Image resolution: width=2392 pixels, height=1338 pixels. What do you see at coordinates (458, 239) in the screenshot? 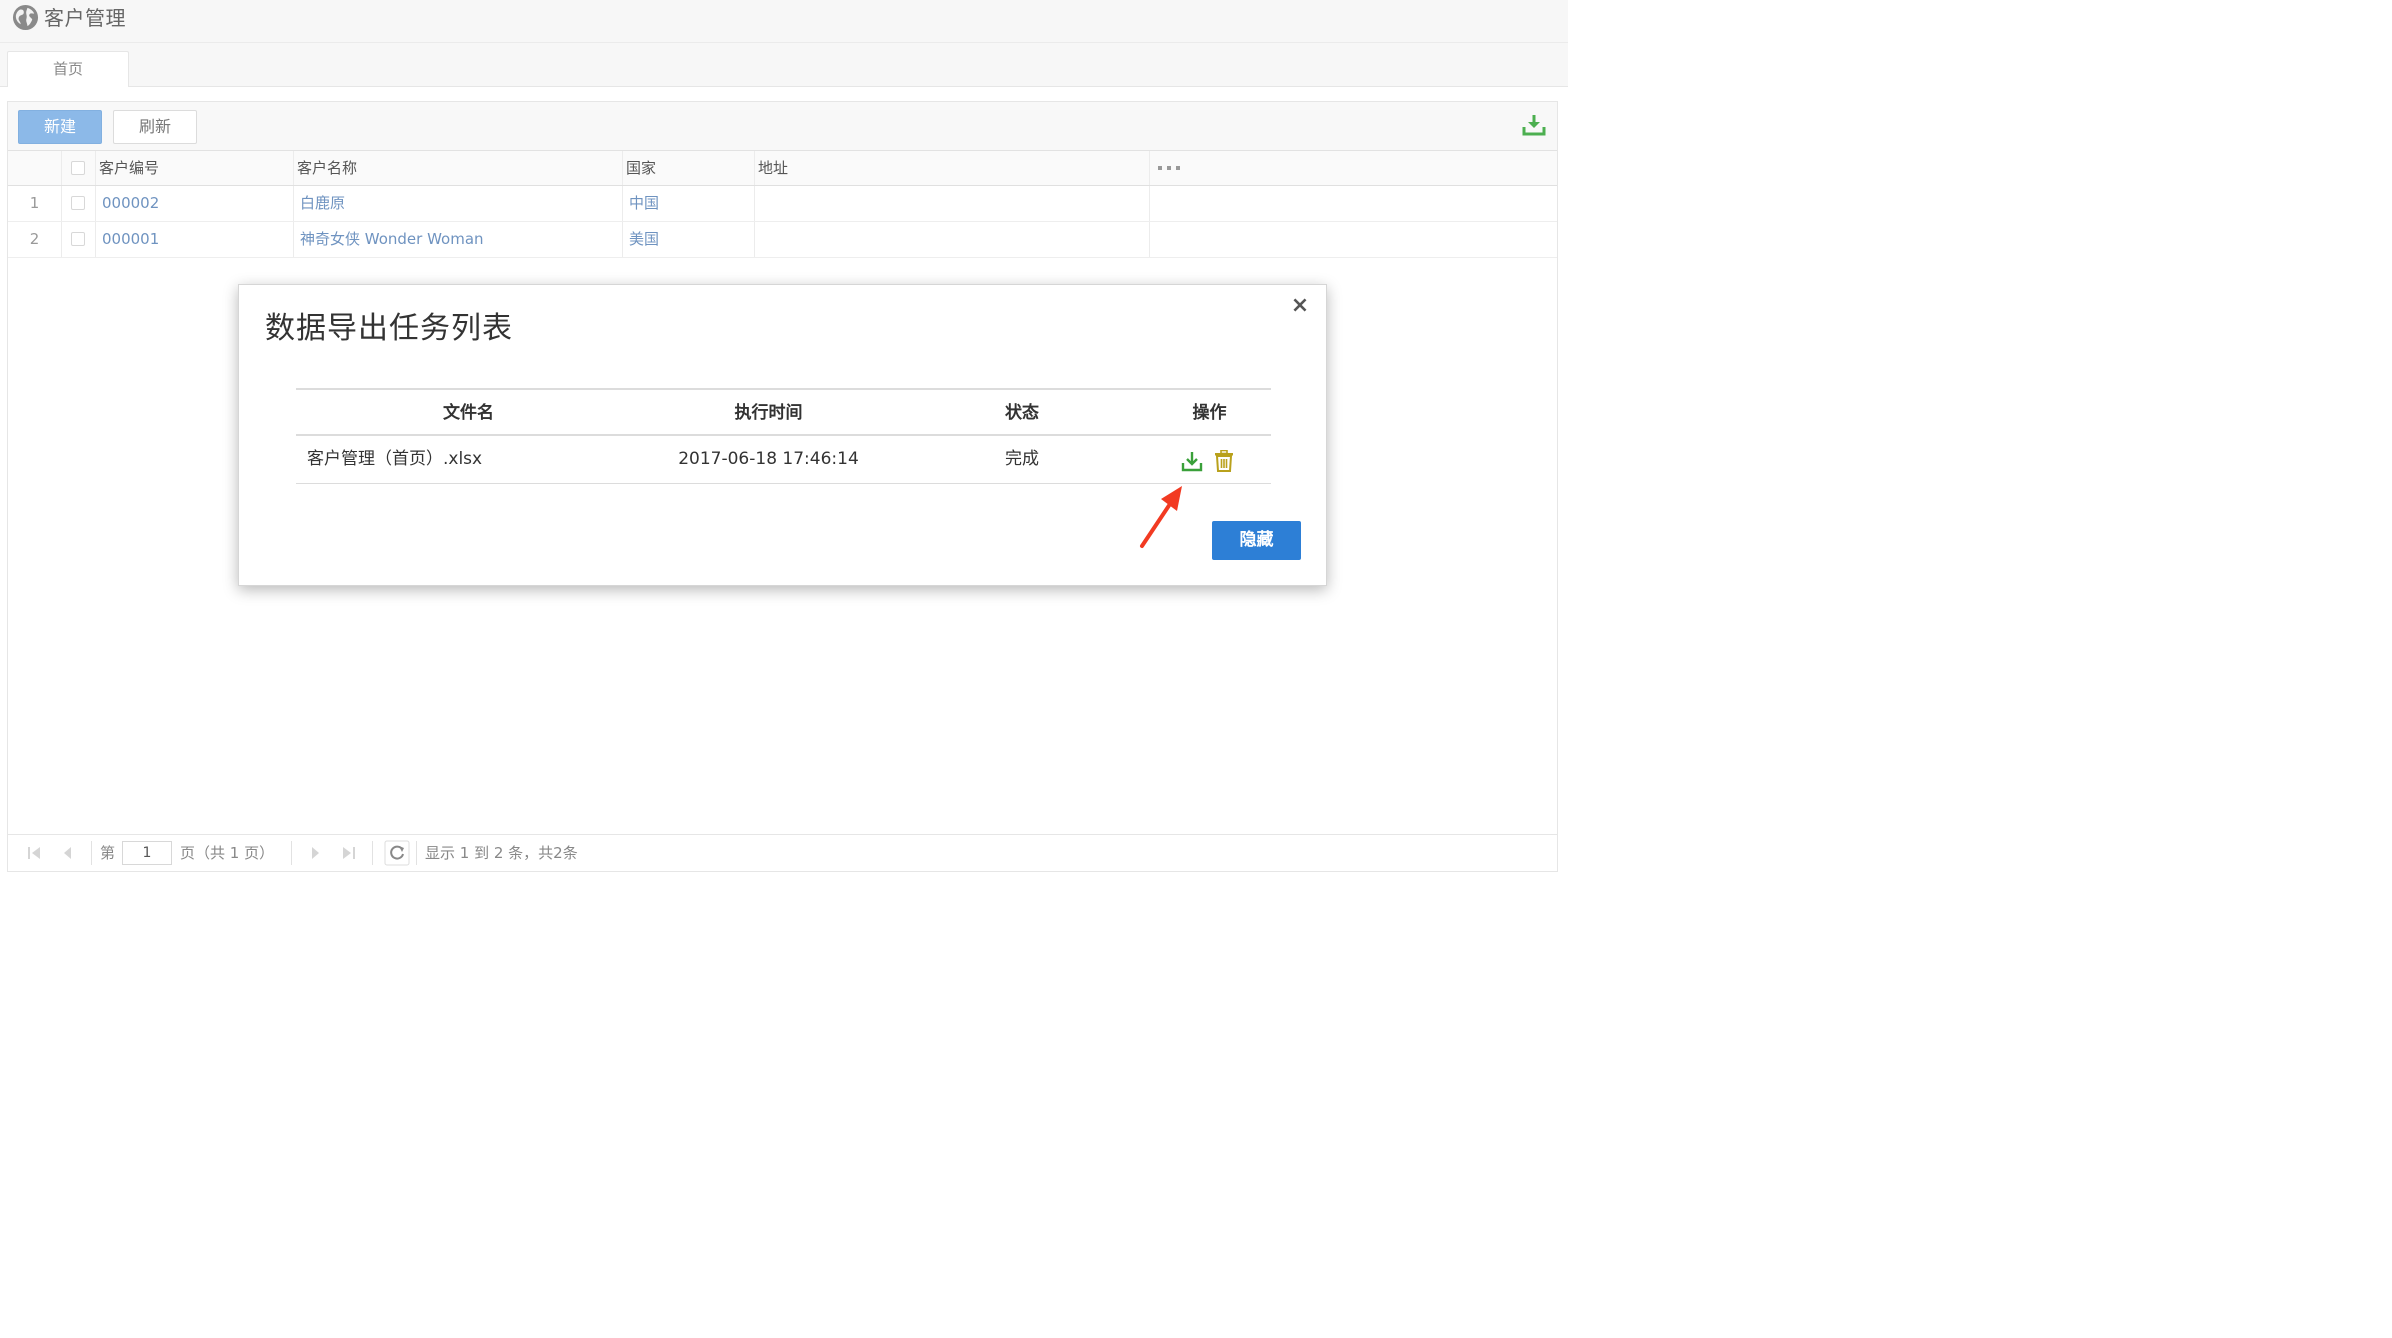
I see `customer-name: 神奇女侠 Wonder Woman` at bounding box center [458, 239].